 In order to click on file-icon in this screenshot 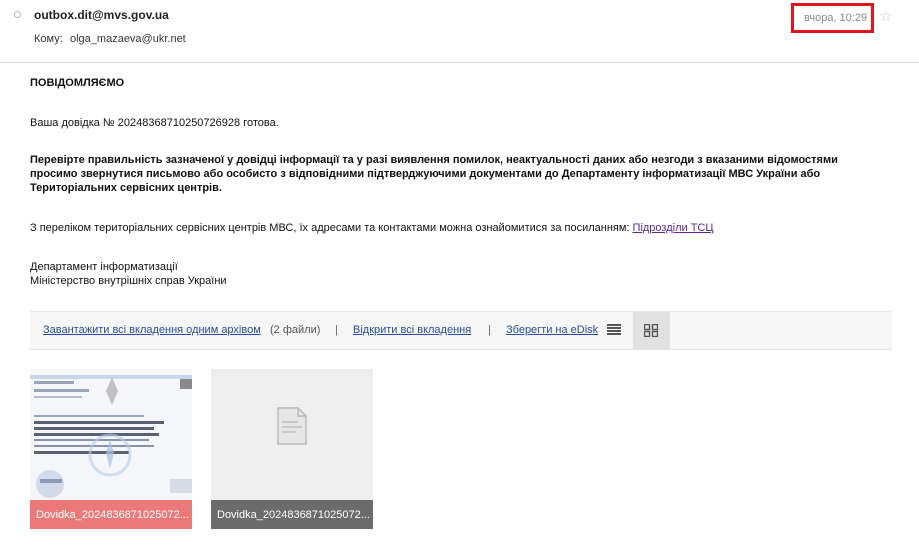, I will do `click(292, 426)`.